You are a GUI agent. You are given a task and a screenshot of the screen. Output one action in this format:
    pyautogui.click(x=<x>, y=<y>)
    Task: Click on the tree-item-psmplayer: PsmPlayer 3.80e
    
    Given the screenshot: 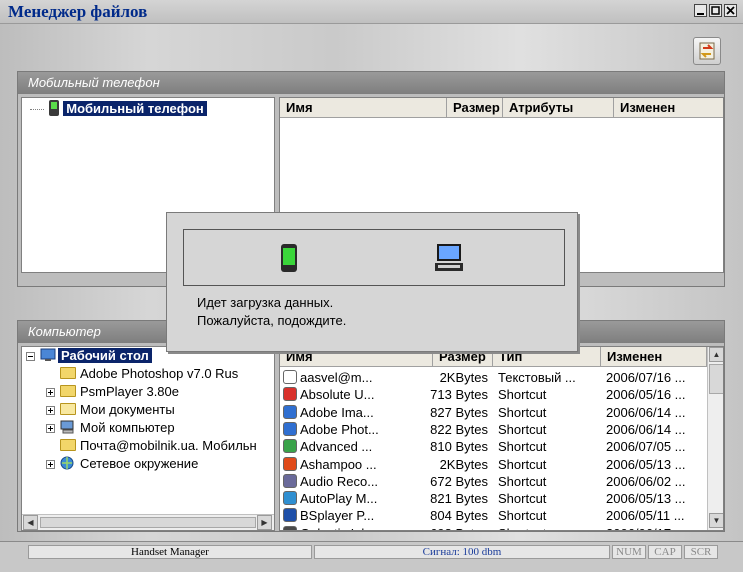 What is the action you would take?
    pyautogui.click(x=119, y=392)
    